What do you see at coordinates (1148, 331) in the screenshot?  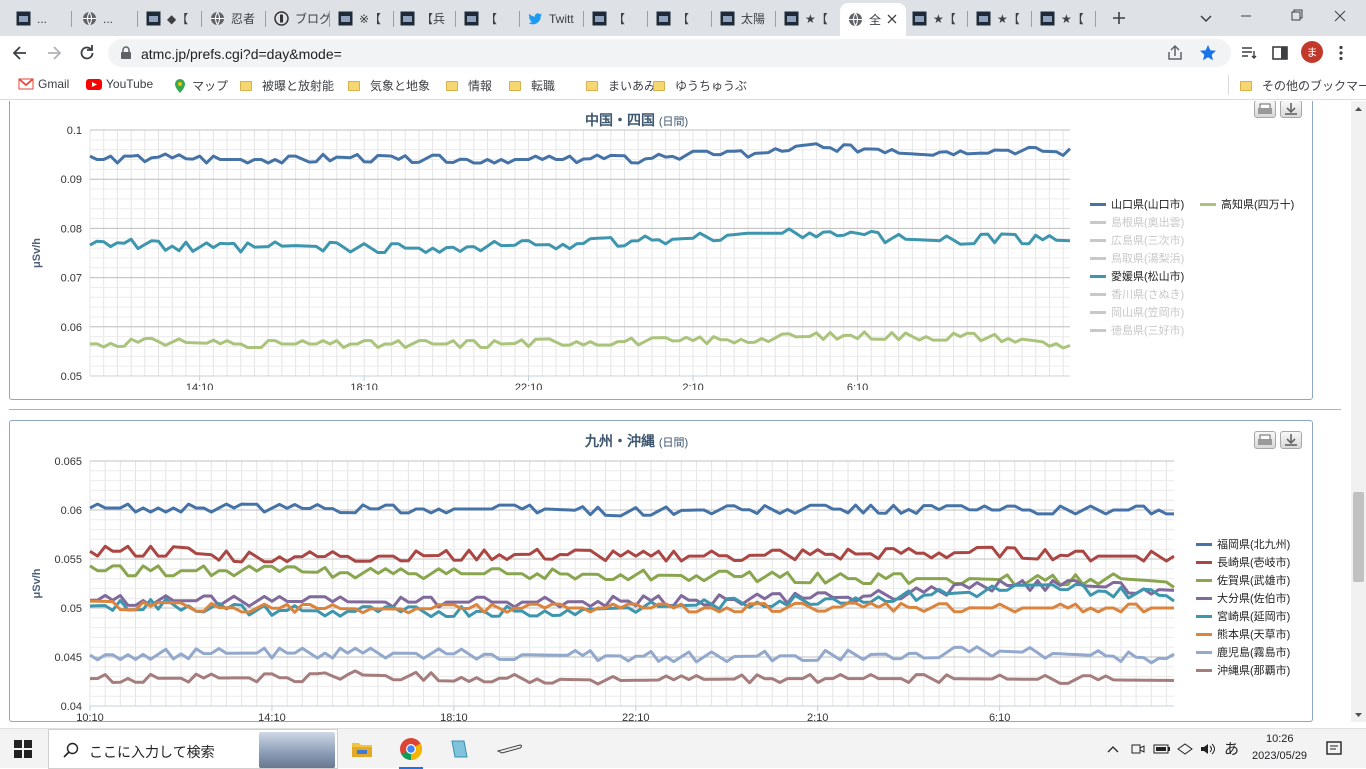 I see `legend-label: 徳島県(三好市)` at bounding box center [1148, 331].